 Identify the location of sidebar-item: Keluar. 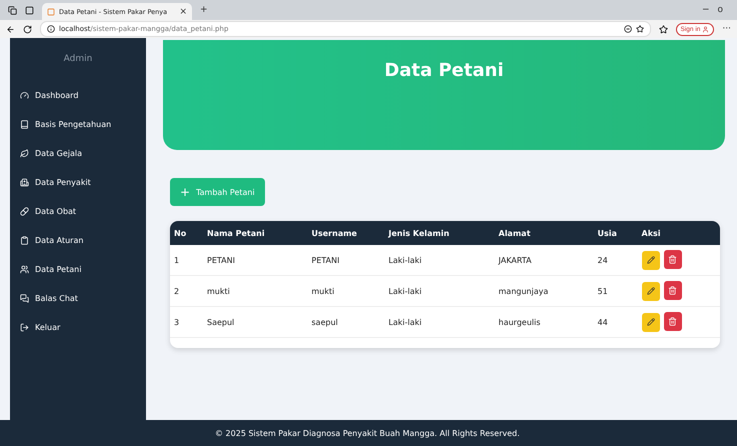
(78, 327).